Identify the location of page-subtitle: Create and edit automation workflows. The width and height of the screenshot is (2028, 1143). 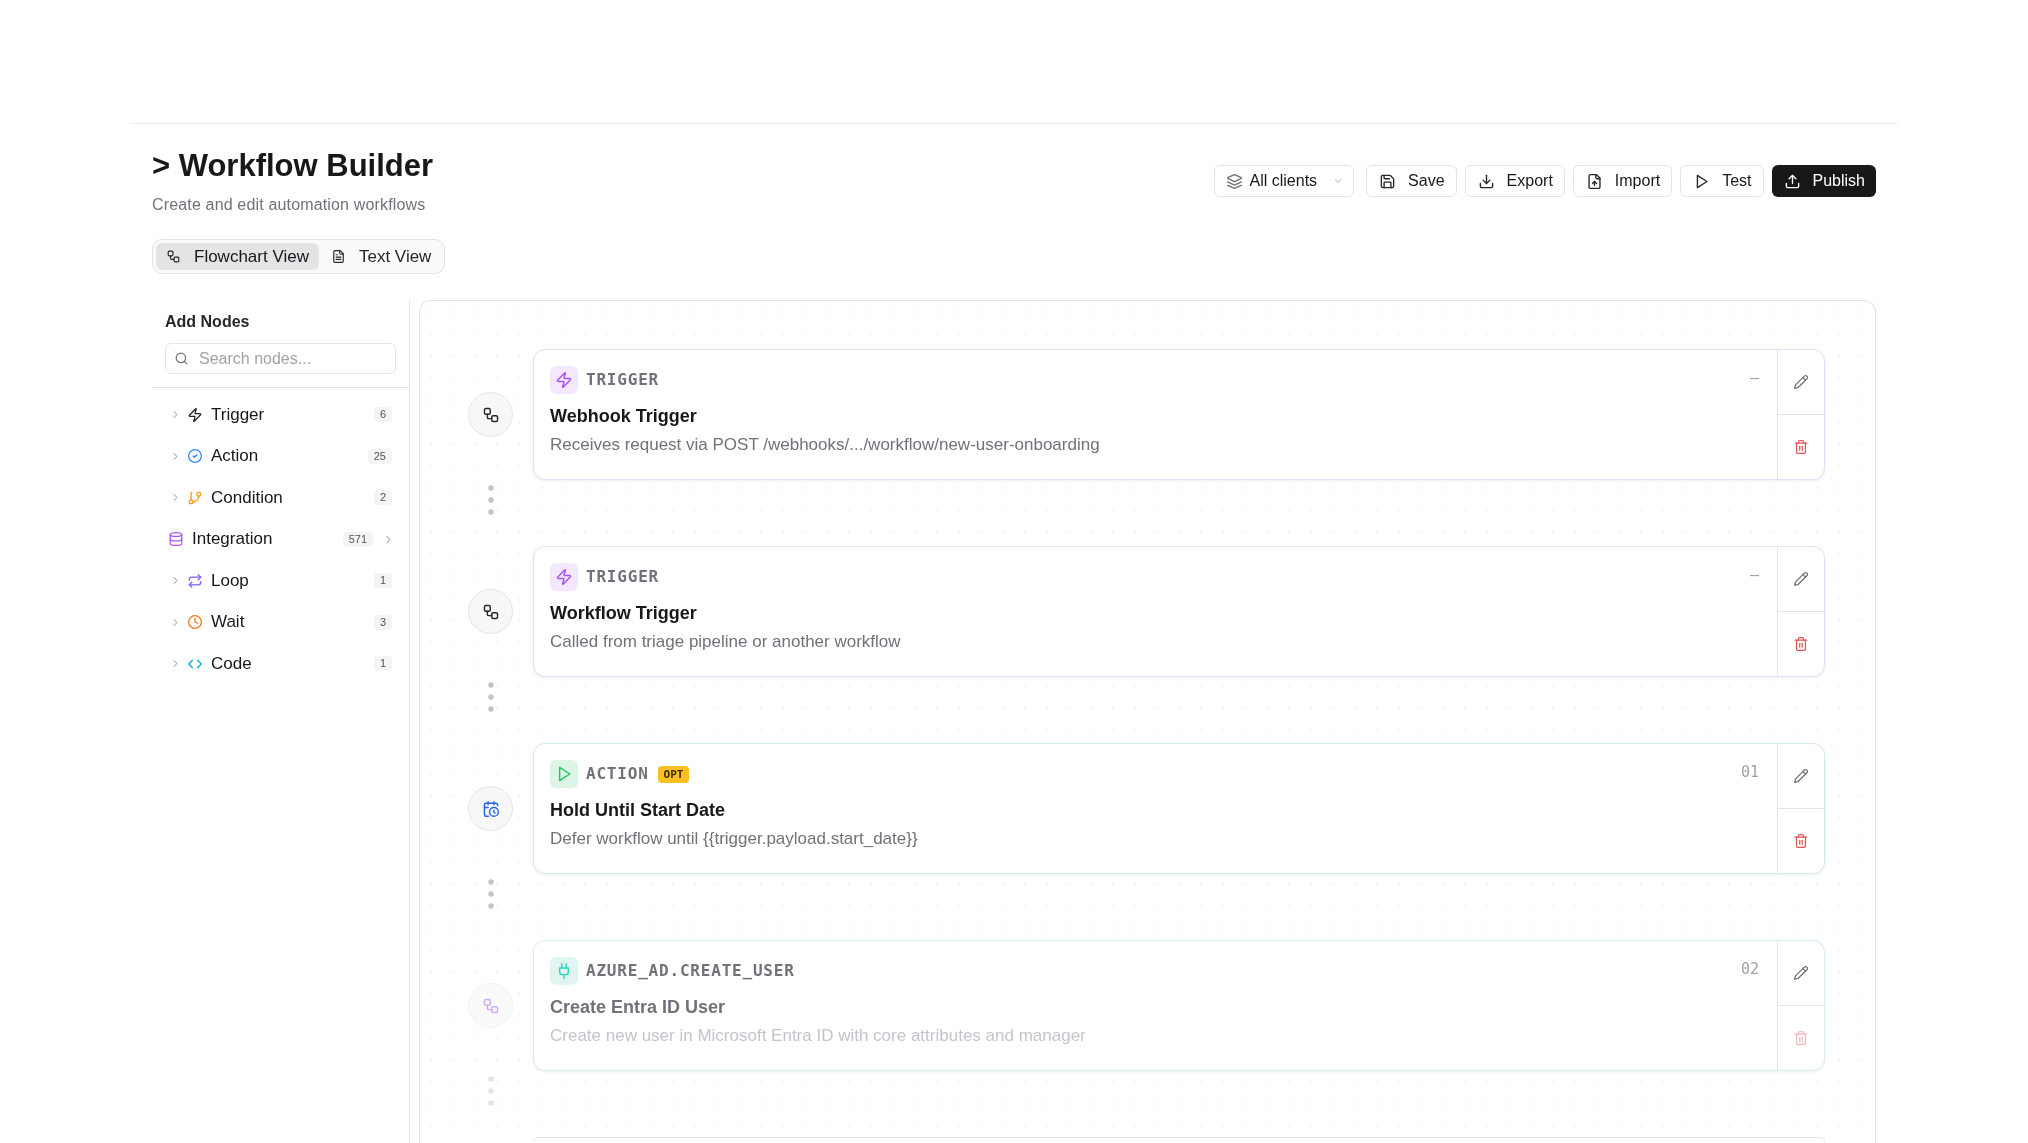
(289, 205).